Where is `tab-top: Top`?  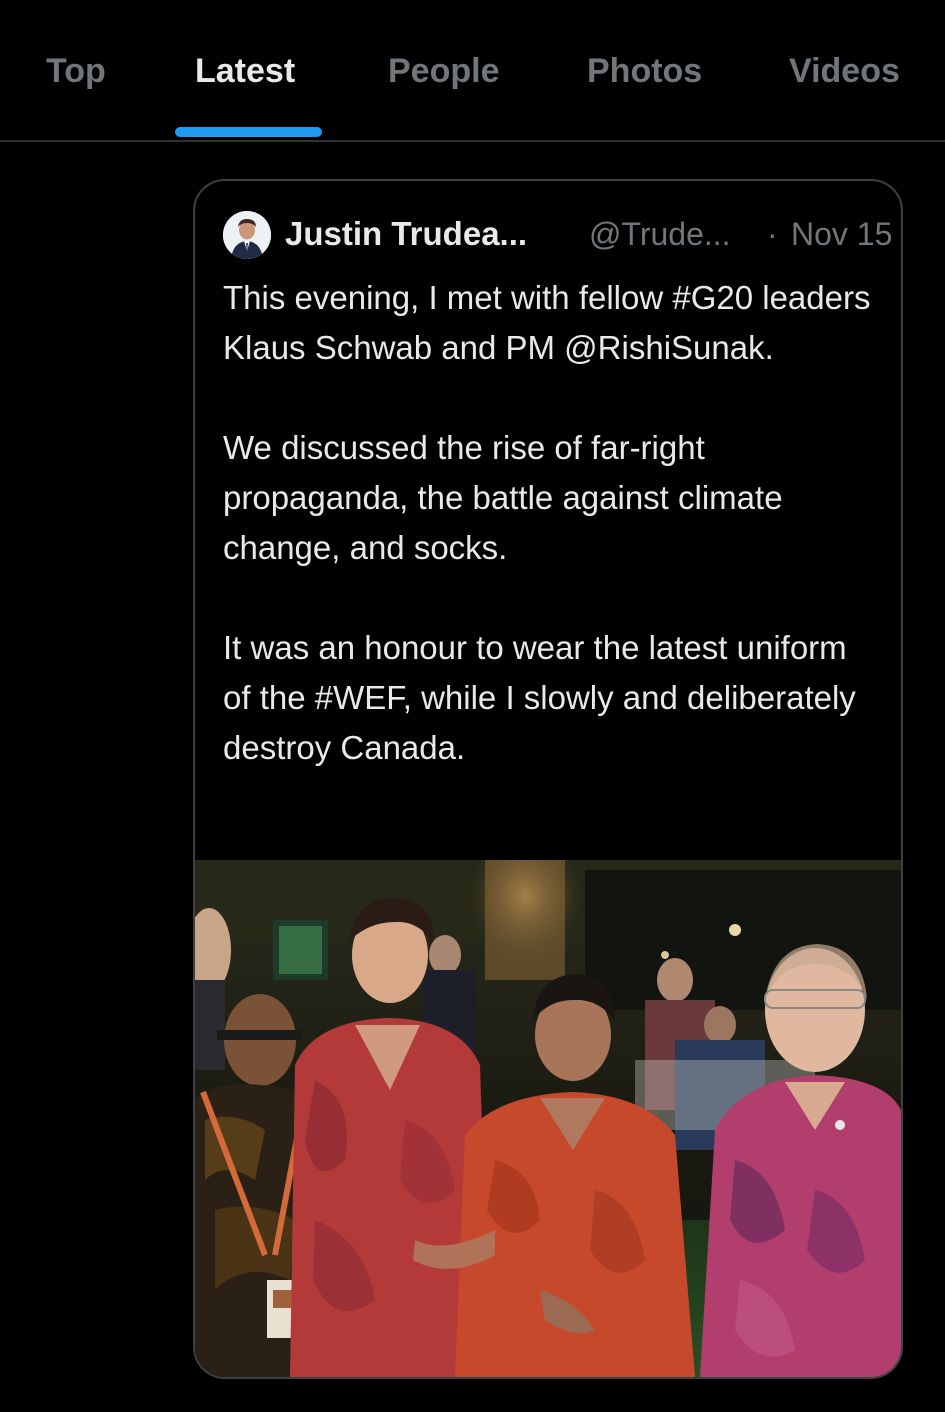
tab-top: Top is located at coordinates (76, 71).